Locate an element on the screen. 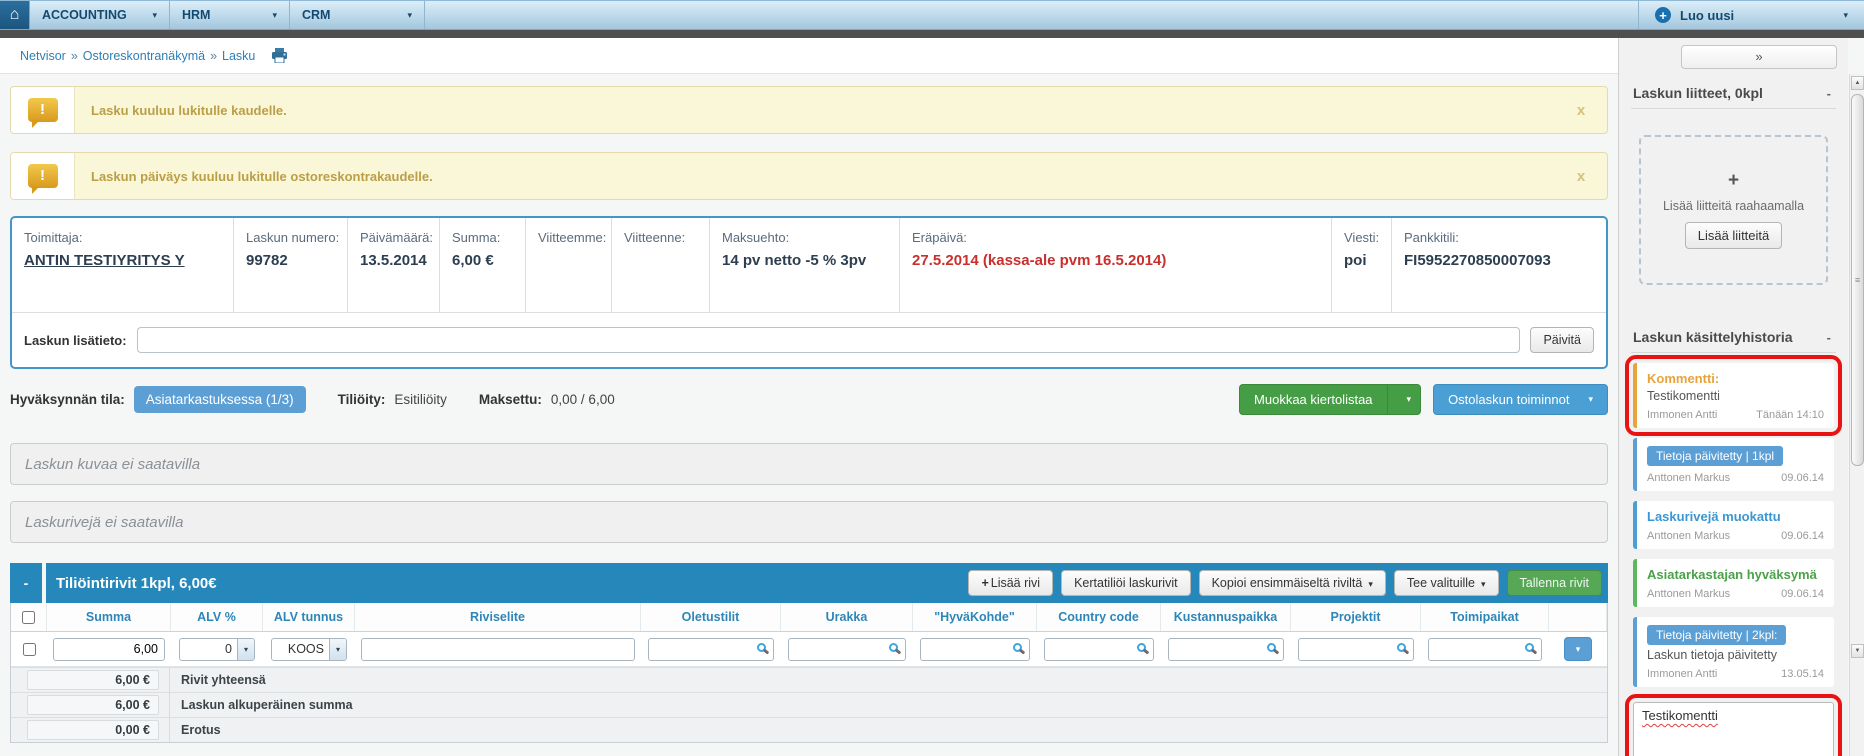 The width and height of the screenshot is (1864, 756). breadcrumb-link: Ostoreskontranäkymä is located at coordinates (144, 56).